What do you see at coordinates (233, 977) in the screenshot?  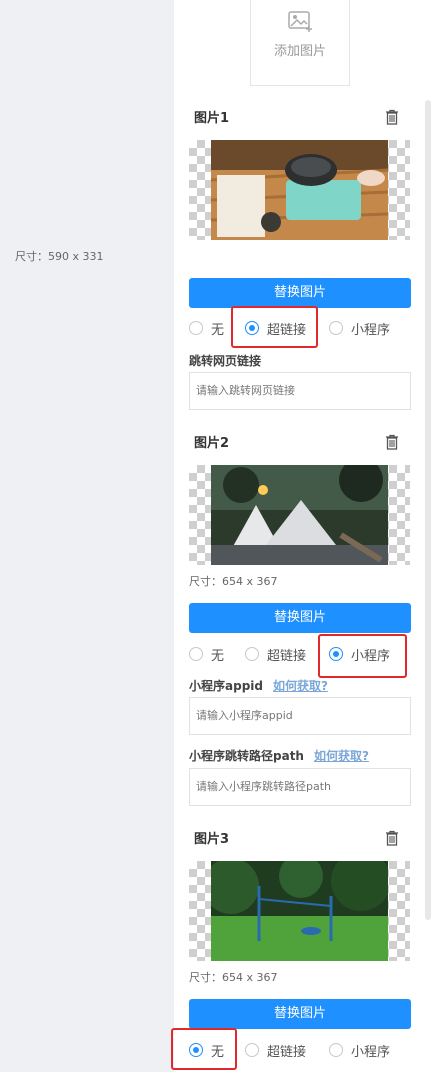 I see `image-size-3: 尺寸：654 x 367` at bounding box center [233, 977].